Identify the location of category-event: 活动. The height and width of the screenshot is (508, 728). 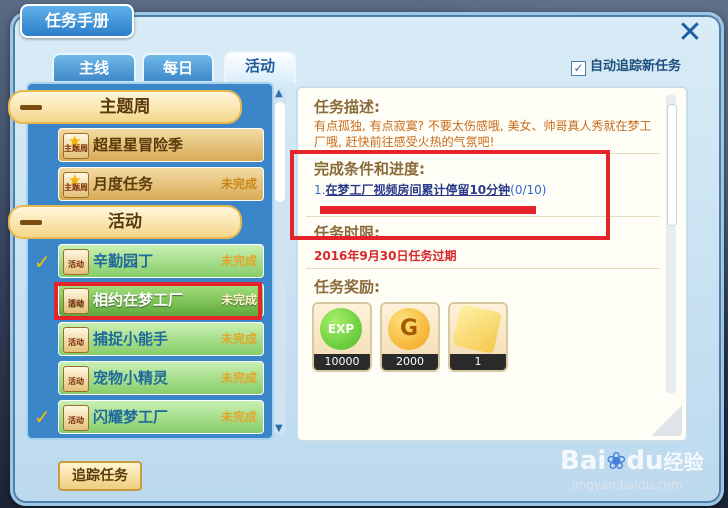
(125, 222).